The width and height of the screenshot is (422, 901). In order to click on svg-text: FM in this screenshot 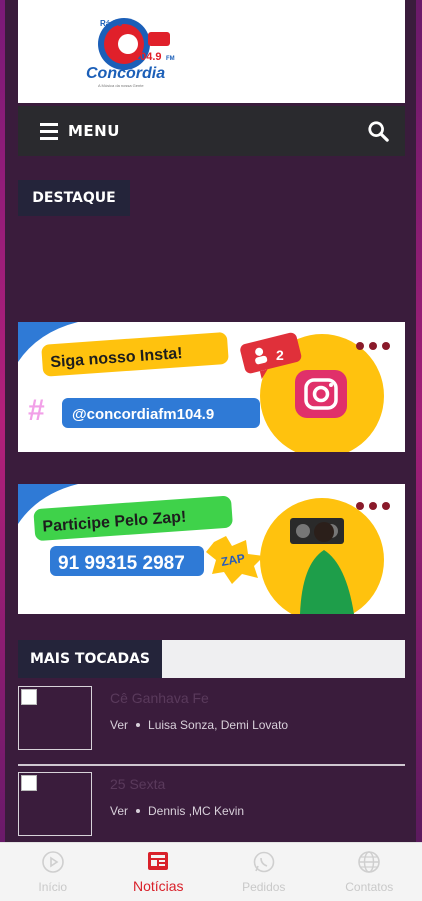, I will do `click(170, 59)`.